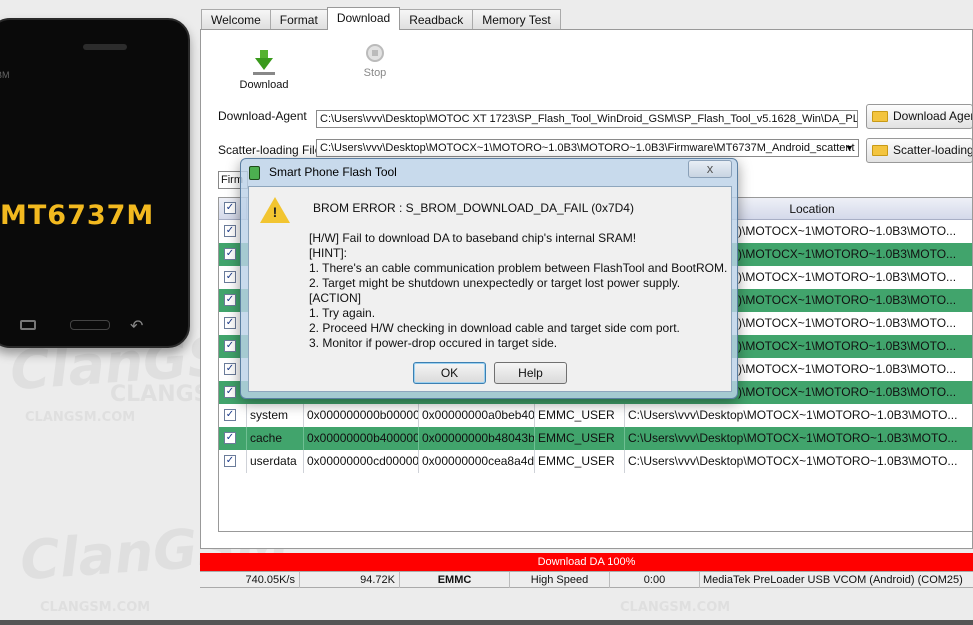 This screenshot has width=973, height=625. I want to click on status-storage: EMMC, so click(455, 580).